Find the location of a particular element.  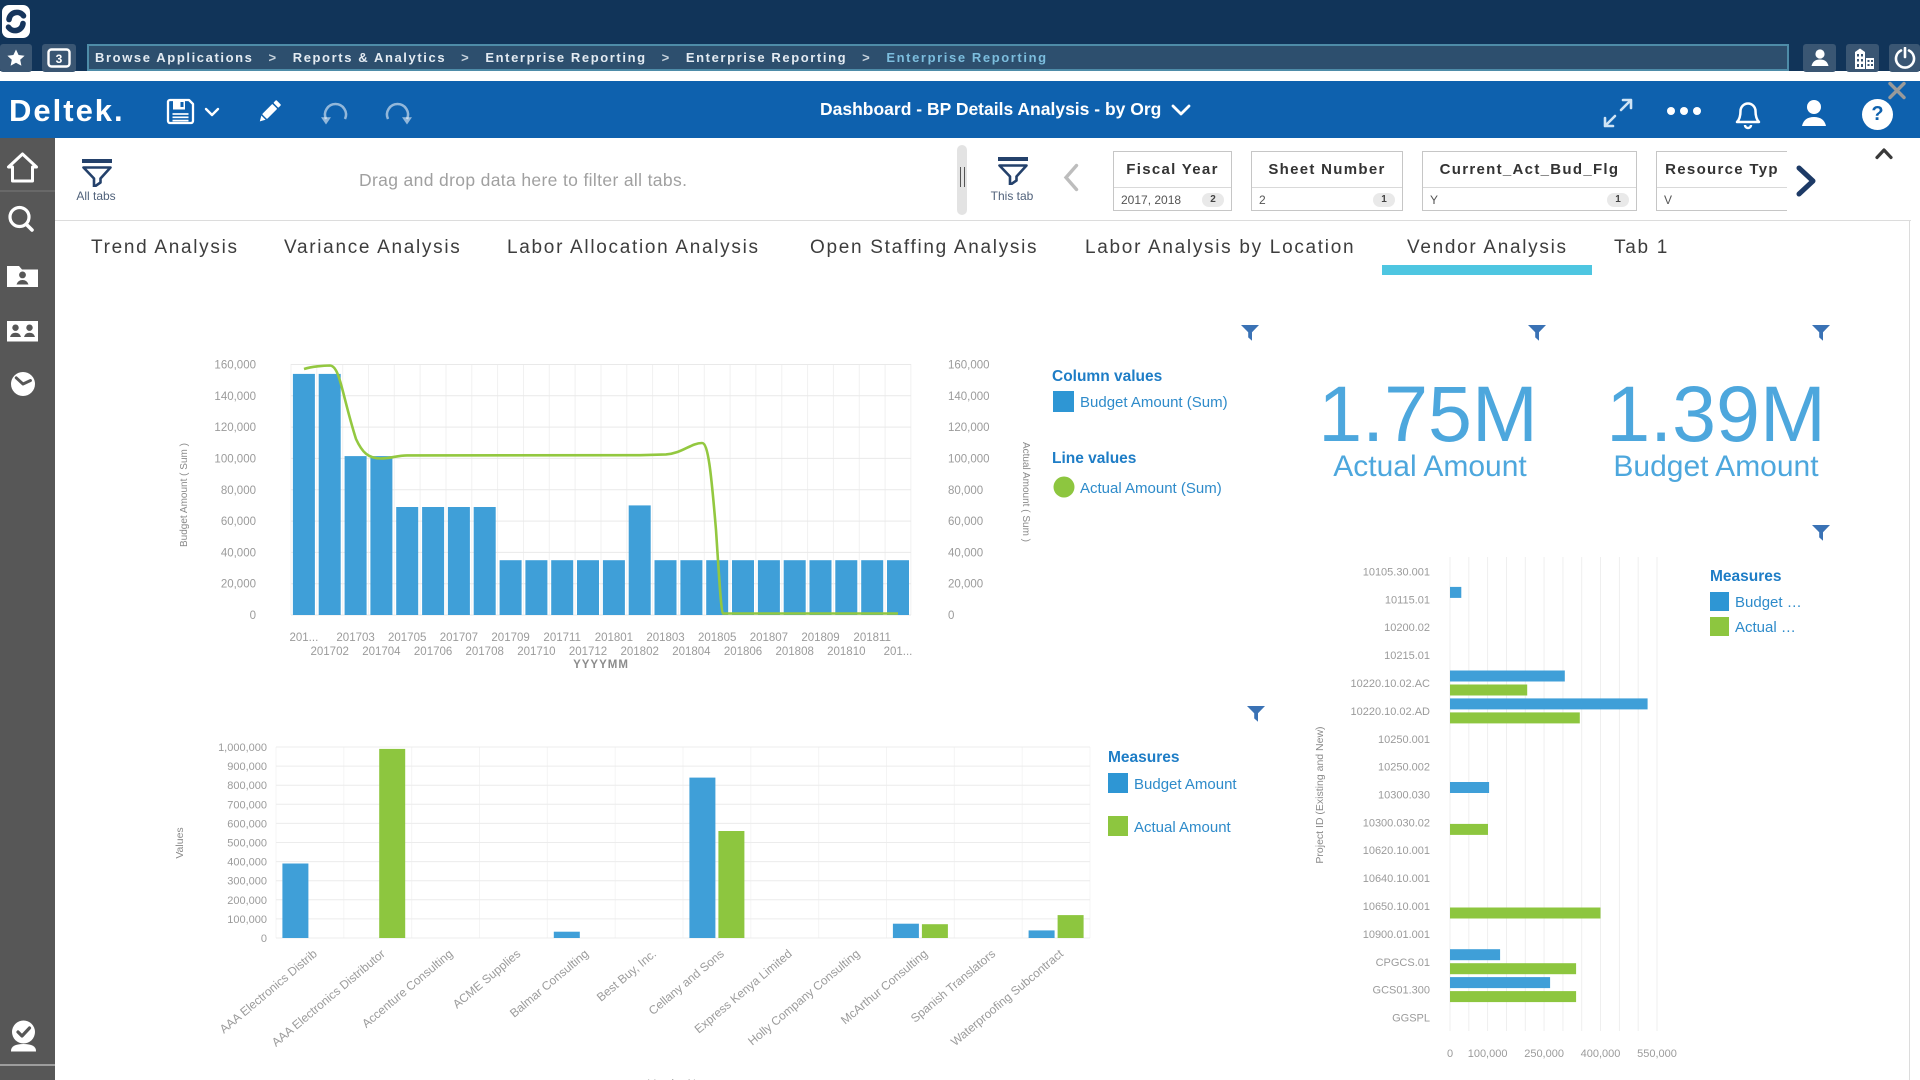

svg-text: Holly Company Consulting is located at coordinates (803, 998).